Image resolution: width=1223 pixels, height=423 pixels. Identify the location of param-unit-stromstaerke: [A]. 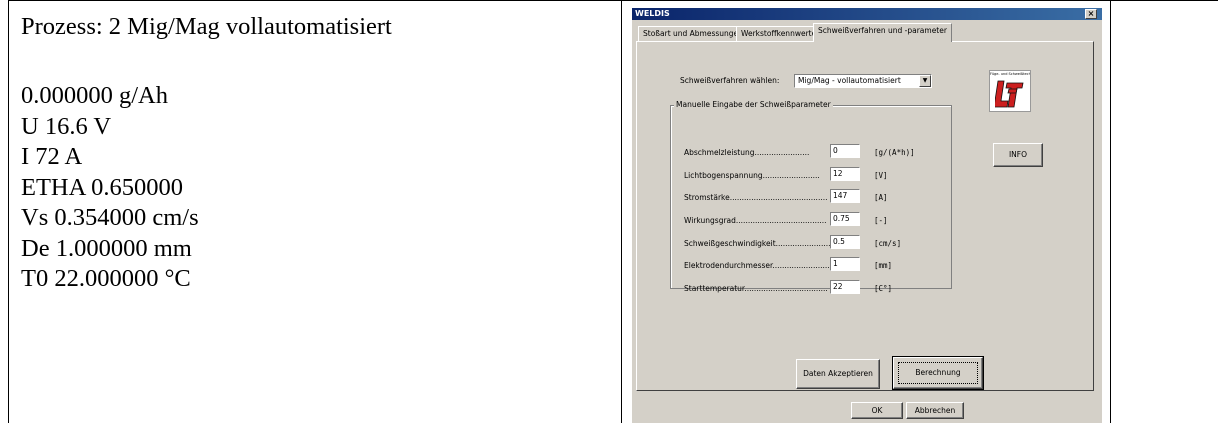
(881, 197).